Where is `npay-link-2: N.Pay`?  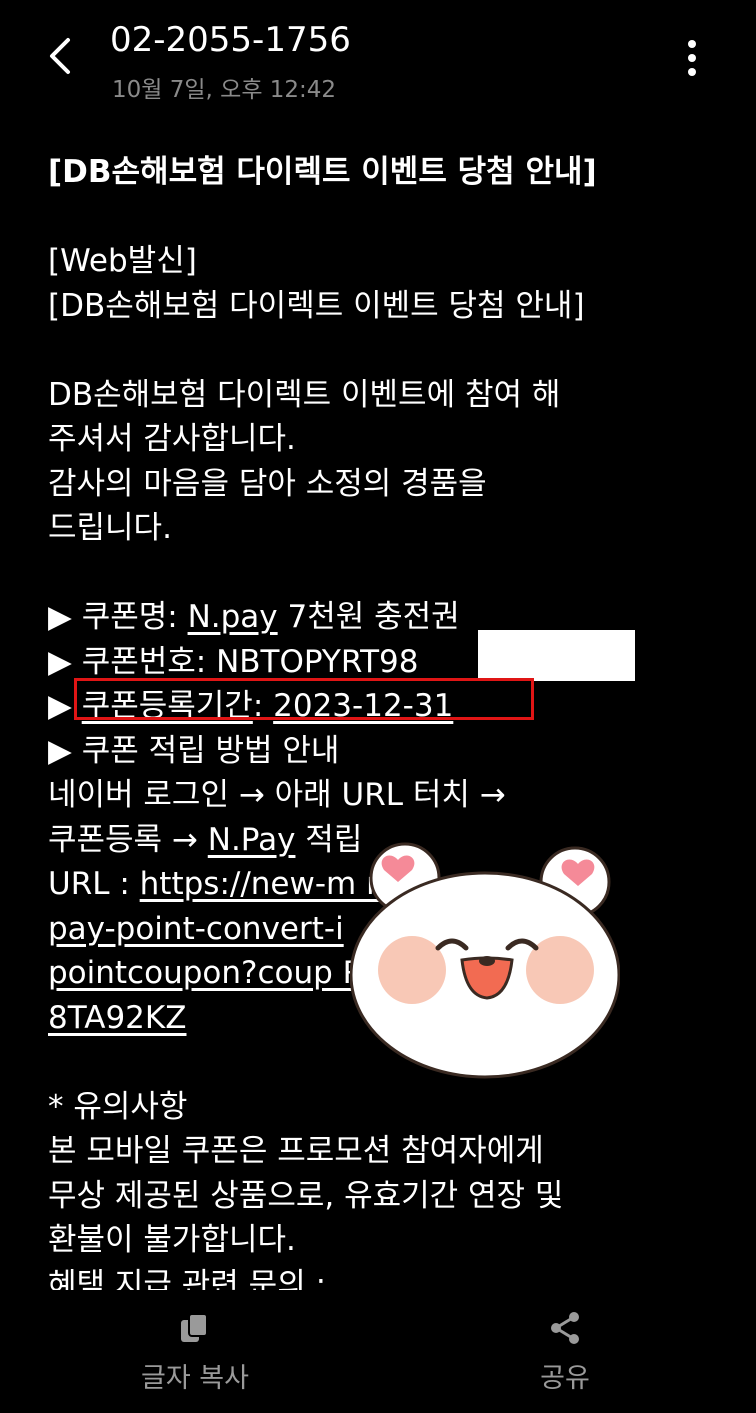
npay-link-2: N.Pay is located at coordinates (252, 840).